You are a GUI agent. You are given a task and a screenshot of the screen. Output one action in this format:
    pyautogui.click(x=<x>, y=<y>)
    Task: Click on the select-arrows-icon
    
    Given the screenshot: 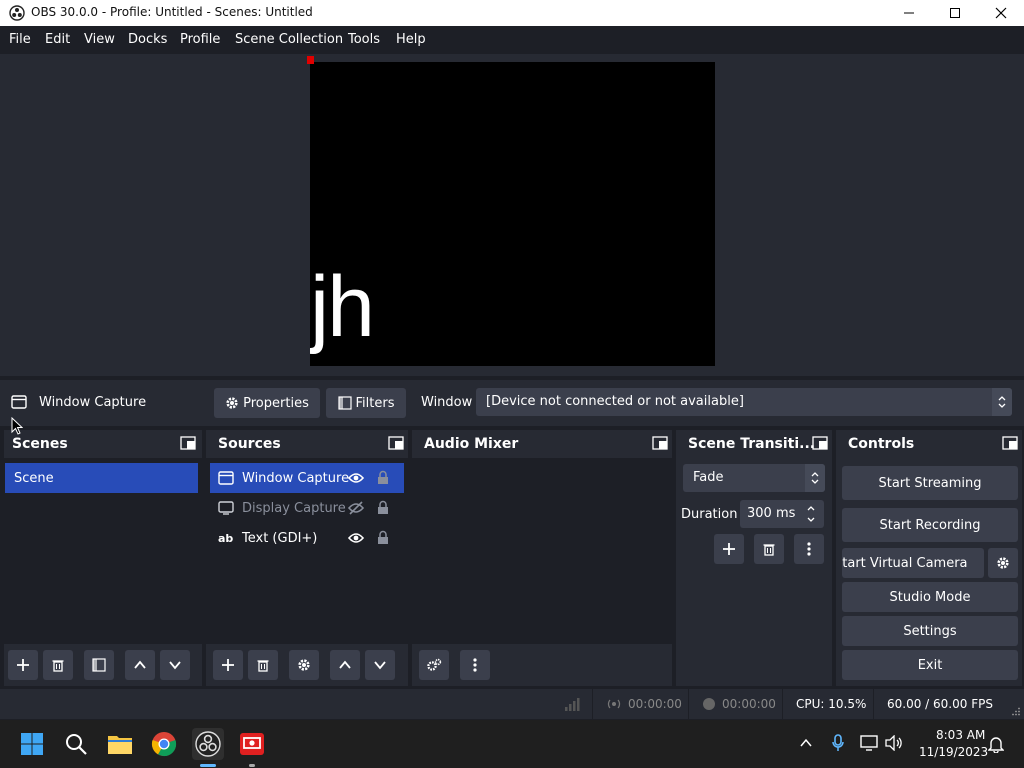 What is the action you would take?
    pyautogui.click(x=815, y=478)
    